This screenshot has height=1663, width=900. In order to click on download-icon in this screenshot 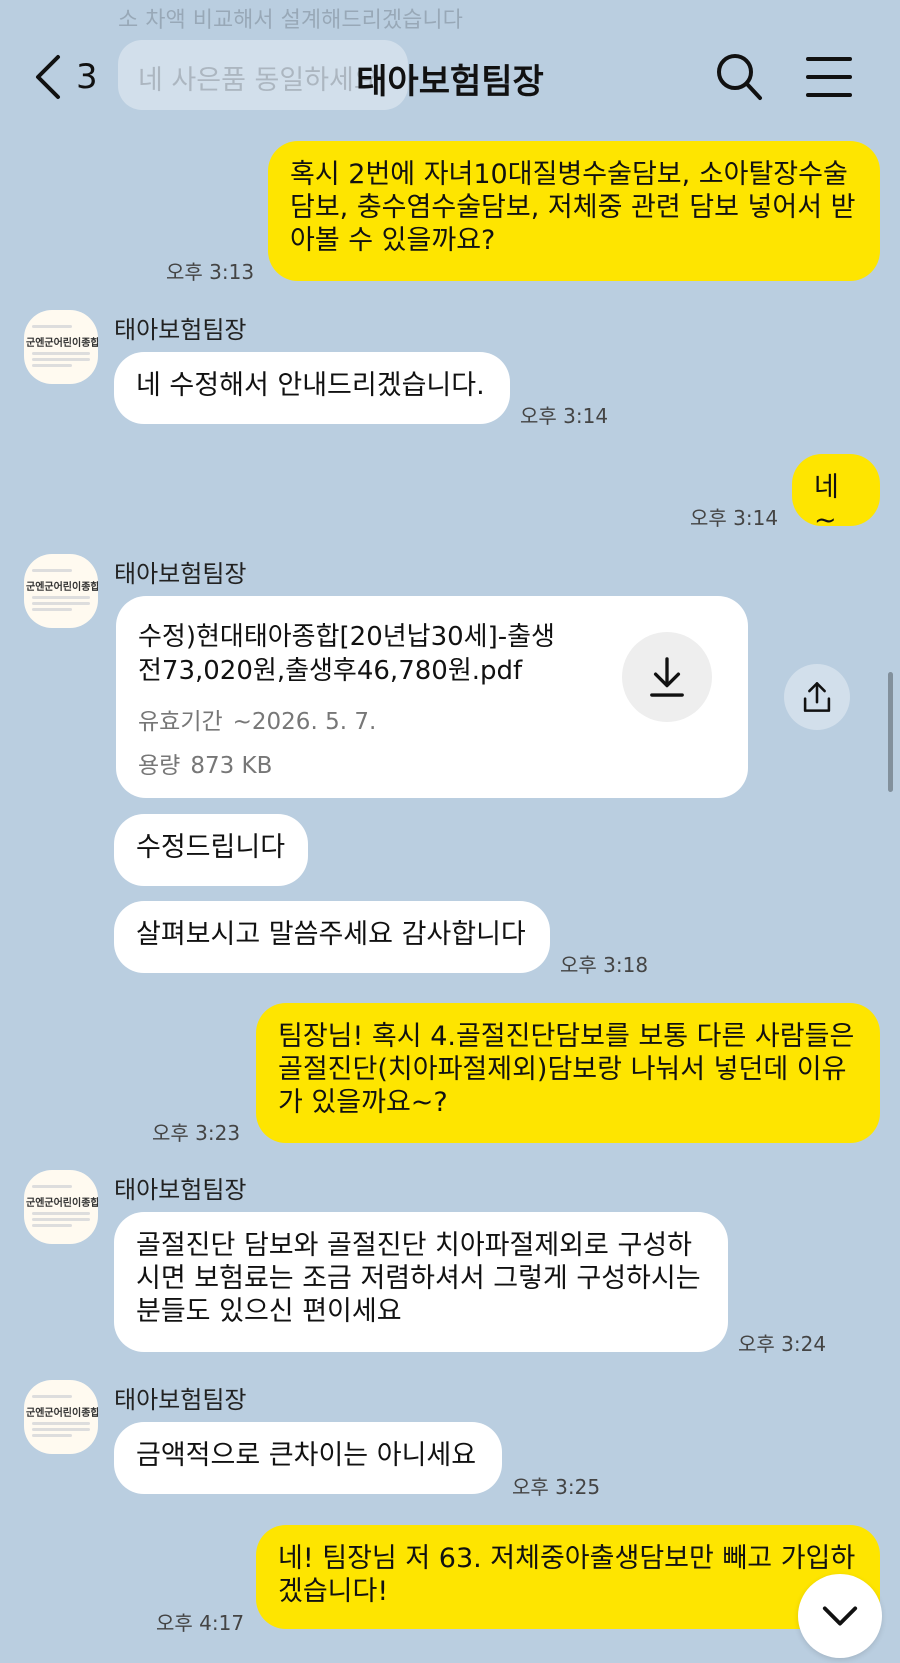, I will do `click(667, 677)`.